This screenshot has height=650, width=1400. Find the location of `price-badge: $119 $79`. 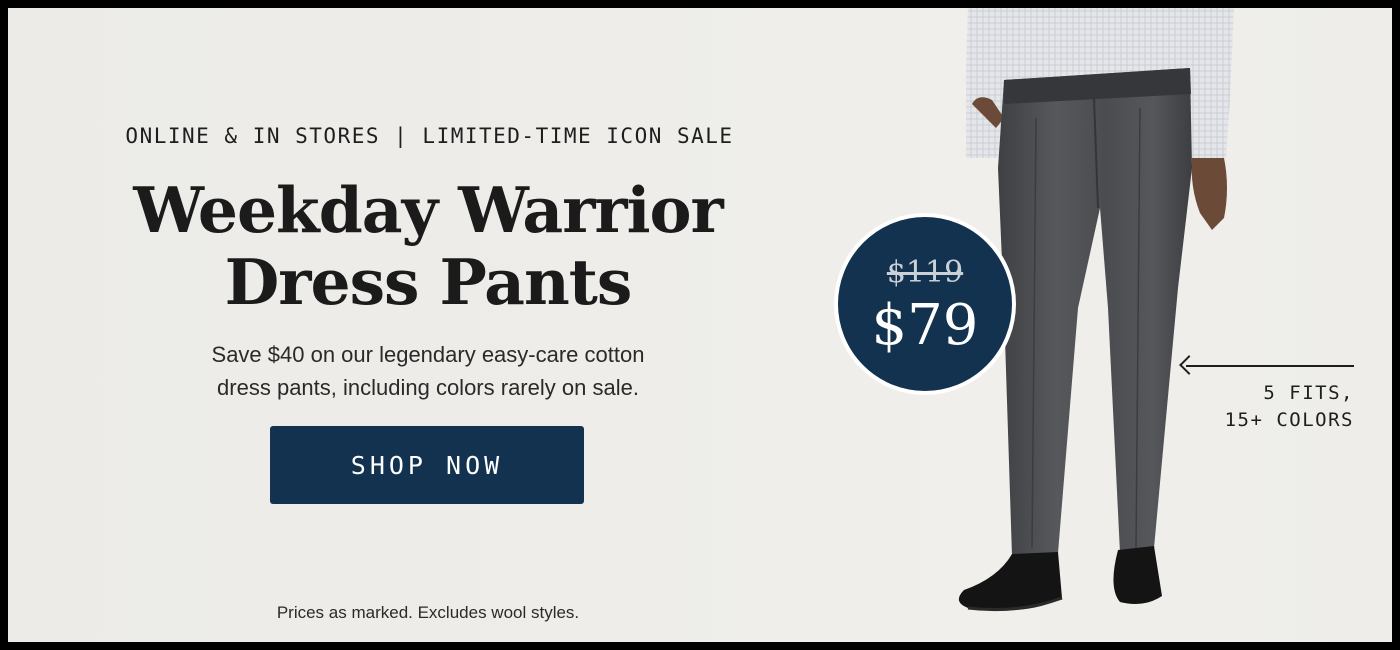

price-badge: $119 $79 is located at coordinates (925, 304).